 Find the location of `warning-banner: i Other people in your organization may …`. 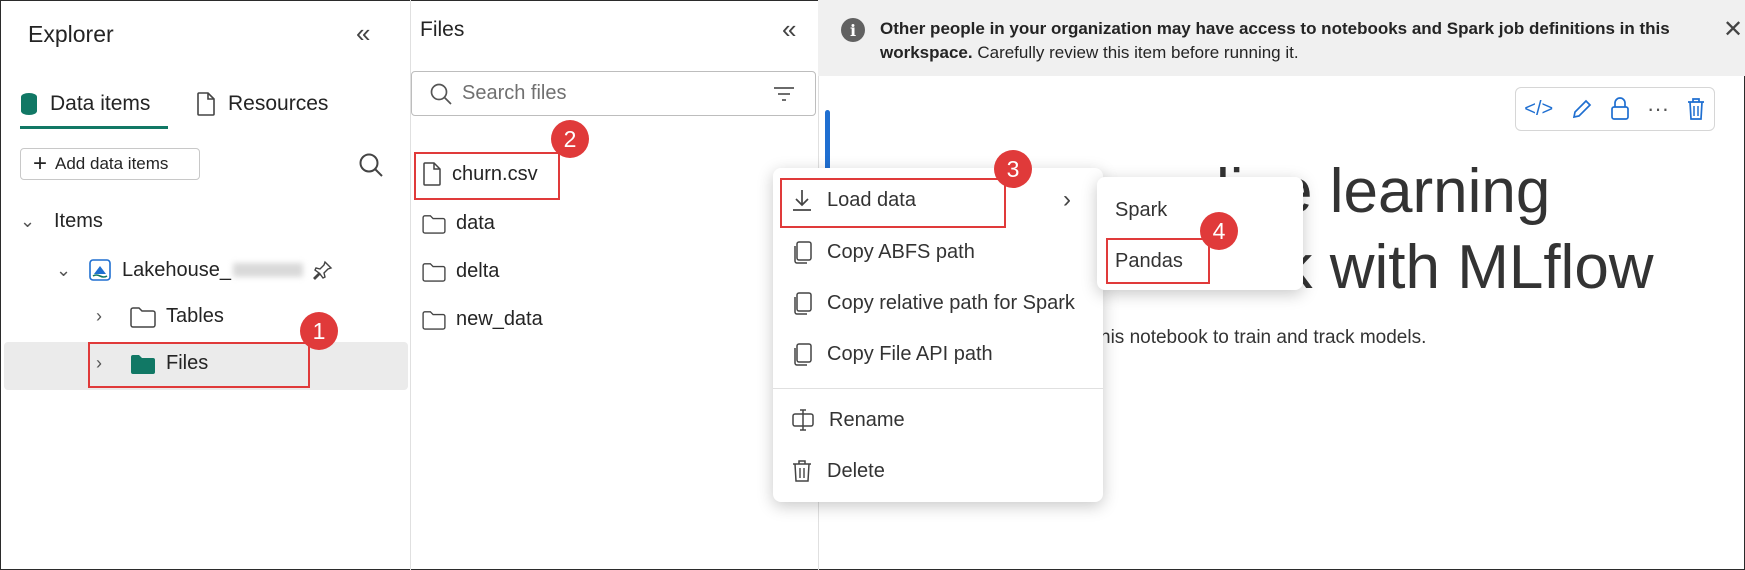

warning-banner: i Other people in your organization may … is located at coordinates (1281, 38).